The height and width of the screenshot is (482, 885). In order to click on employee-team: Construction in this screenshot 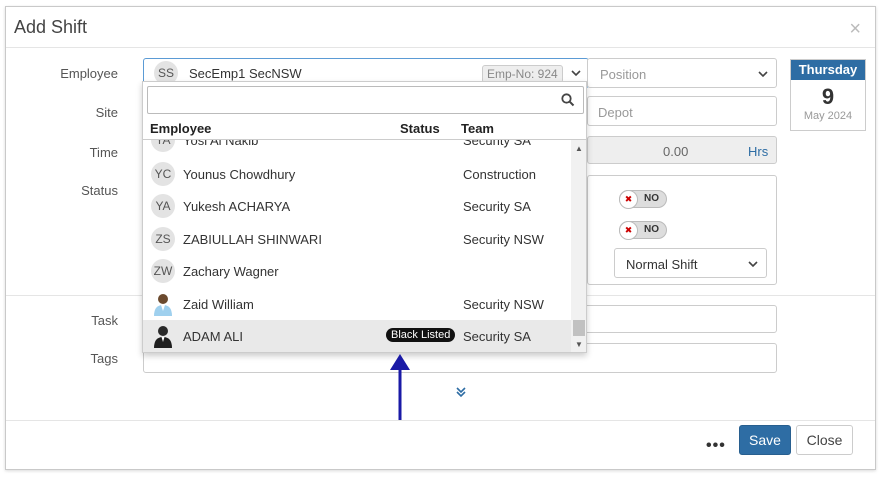, I will do `click(499, 174)`.